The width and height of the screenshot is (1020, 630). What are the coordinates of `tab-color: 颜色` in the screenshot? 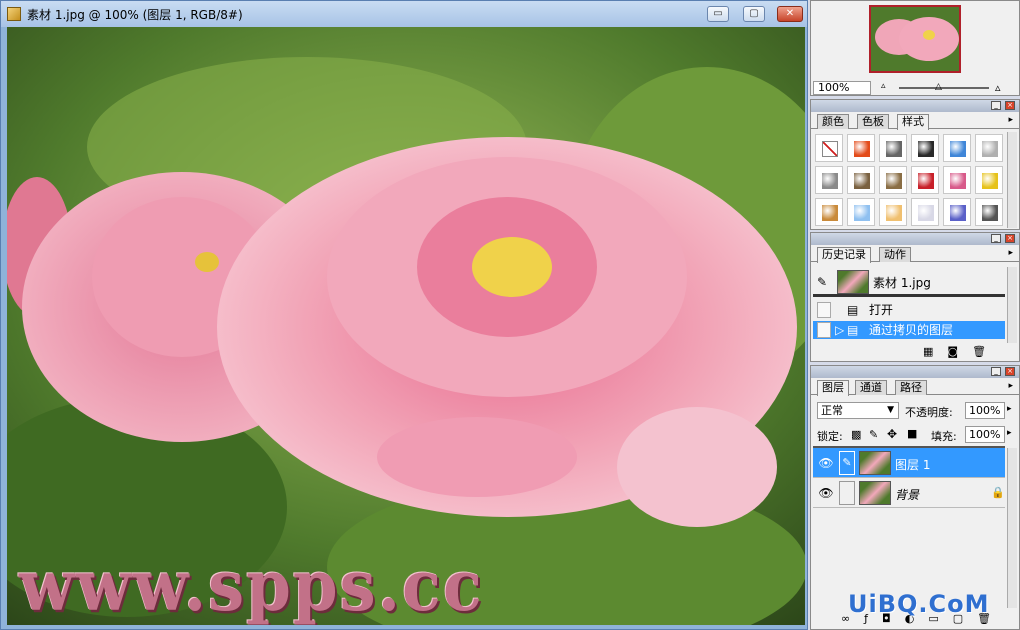 It's located at (833, 121).